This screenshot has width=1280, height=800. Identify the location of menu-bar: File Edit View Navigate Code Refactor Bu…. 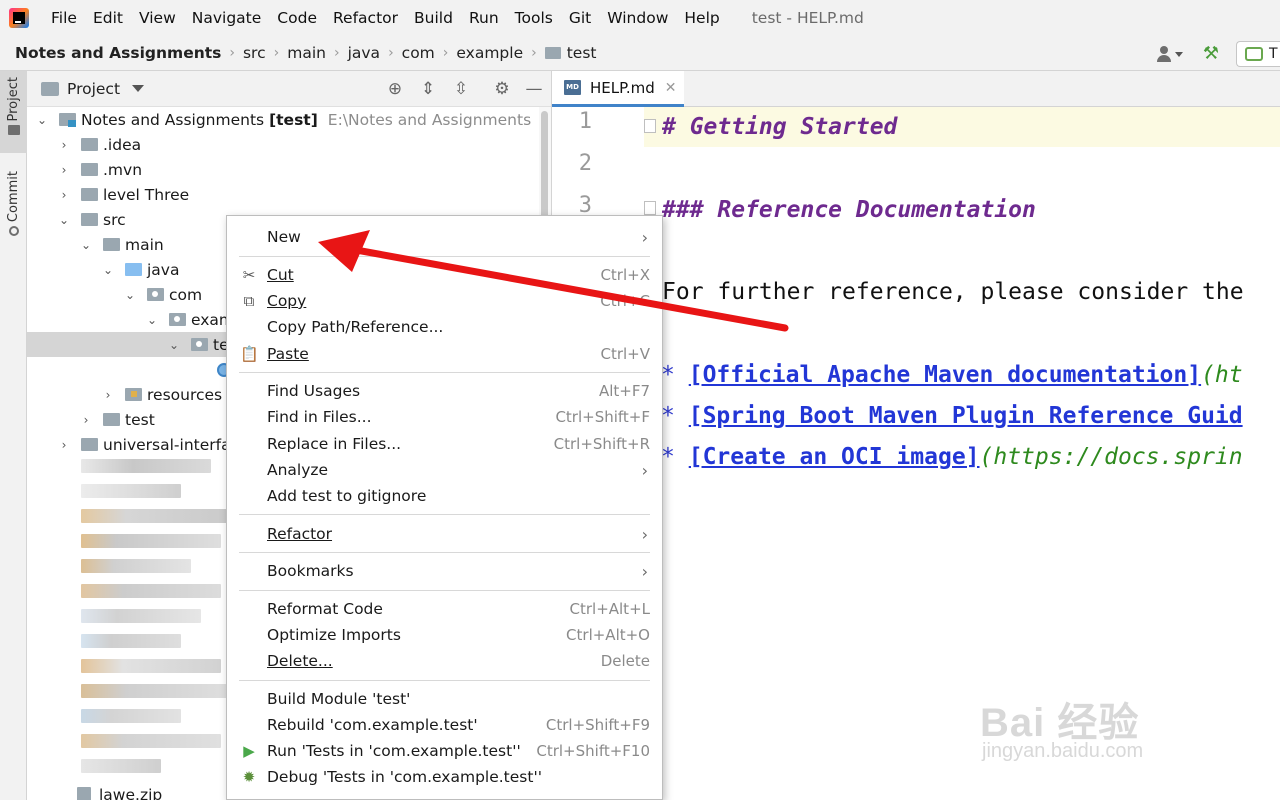
(640, 18).